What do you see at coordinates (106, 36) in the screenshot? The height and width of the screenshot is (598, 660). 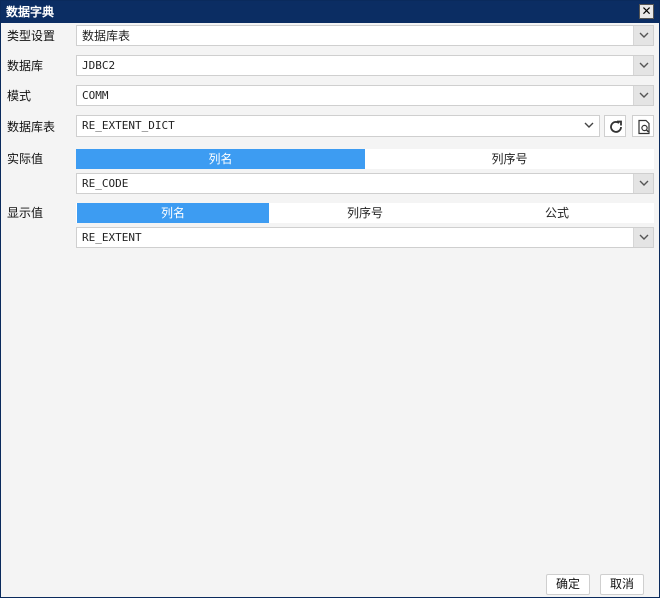 I see `type-setting-value: 数据库表` at bounding box center [106, 36].